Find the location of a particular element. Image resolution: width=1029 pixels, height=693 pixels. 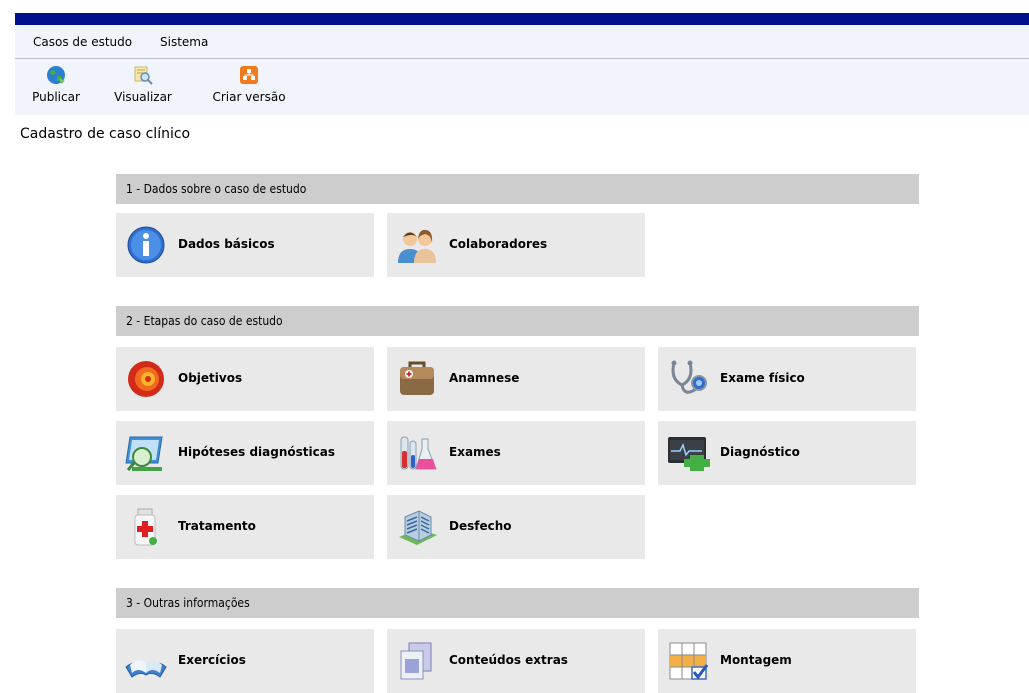

tile-colaboradores: Colaboradores is located at coordinates (516, 245).